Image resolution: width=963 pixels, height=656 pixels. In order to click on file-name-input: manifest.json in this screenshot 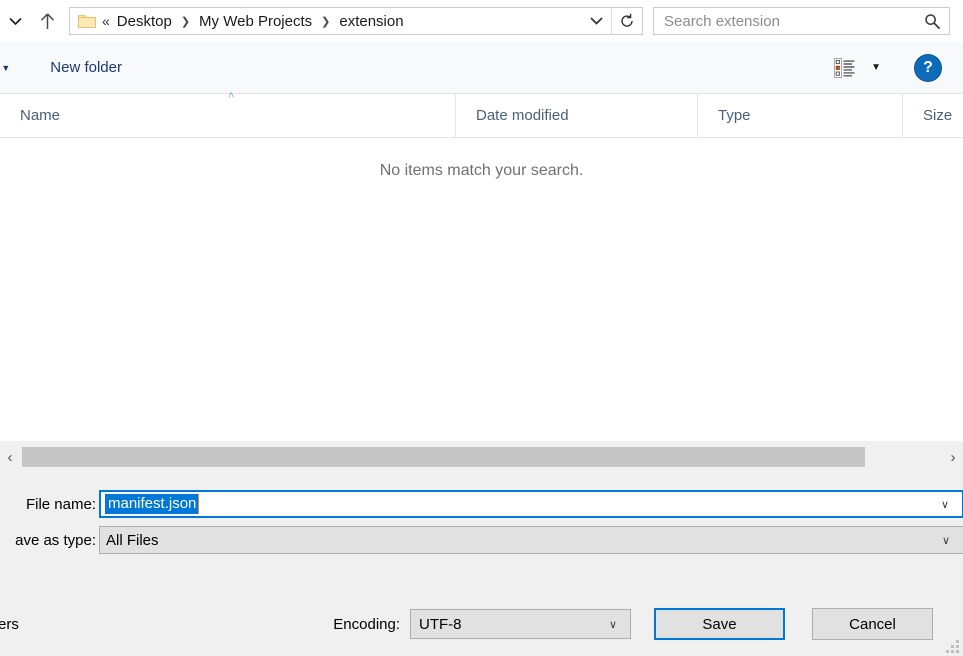, I will do `click(152, 504)`.